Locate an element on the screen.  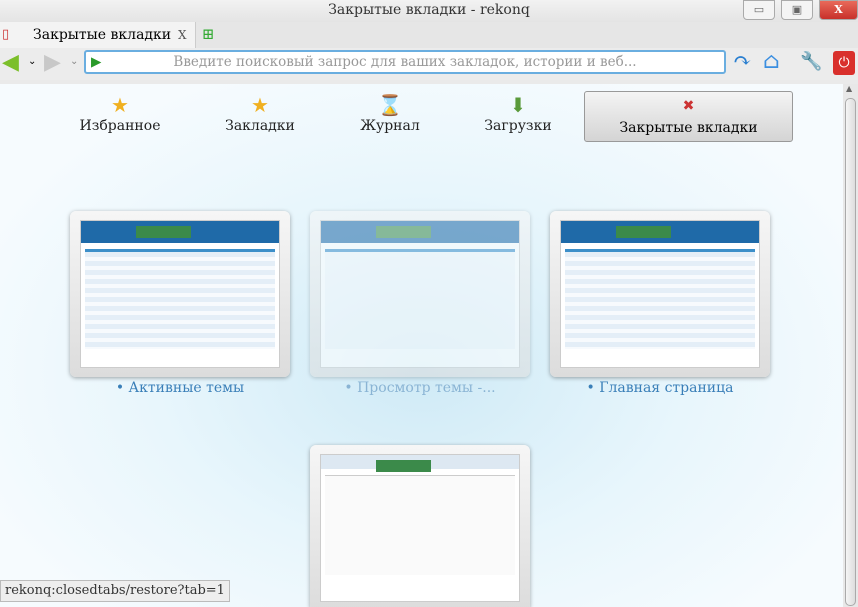
nav-favorites-label: Избранное is located at coordinates (120, 126).